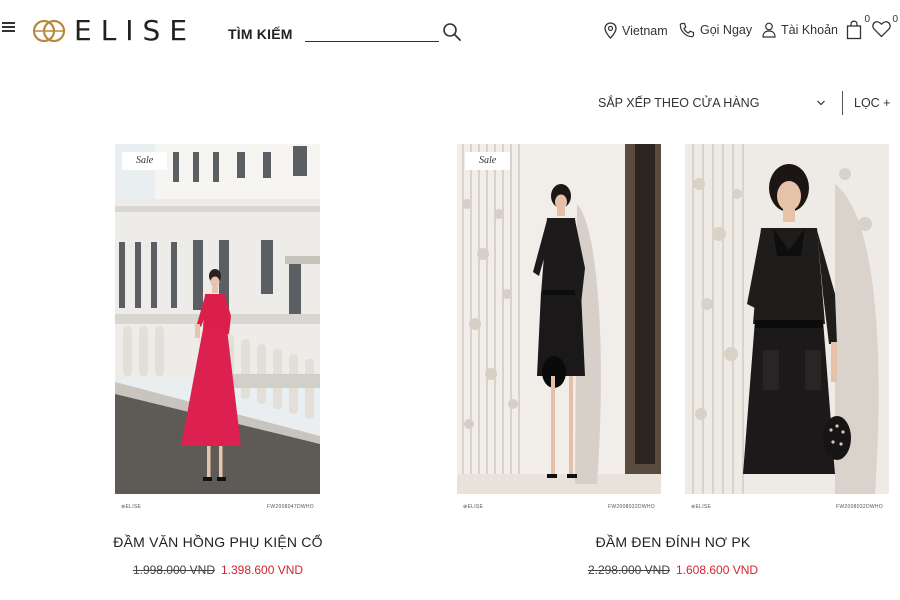 The height and width of the screenshot is (600, 900). Describe the element at coordinates (854, 30) in the screenshot. I see `shopping-bag-icon` at that location.